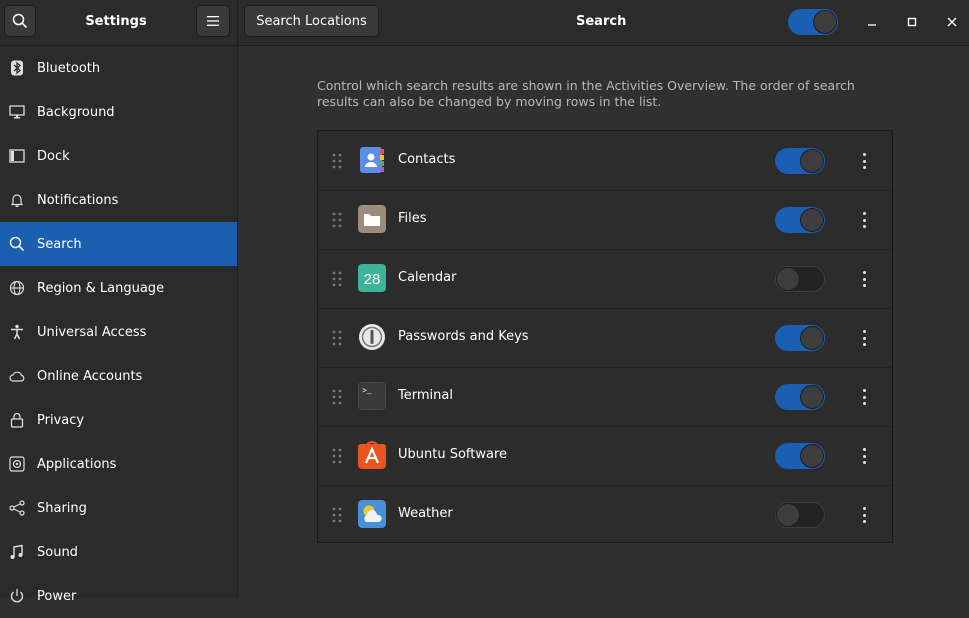  What do you see at coordinates (412, 218) in the screenshot?
I see `app-label: Files` at bounding box center [412, 218].